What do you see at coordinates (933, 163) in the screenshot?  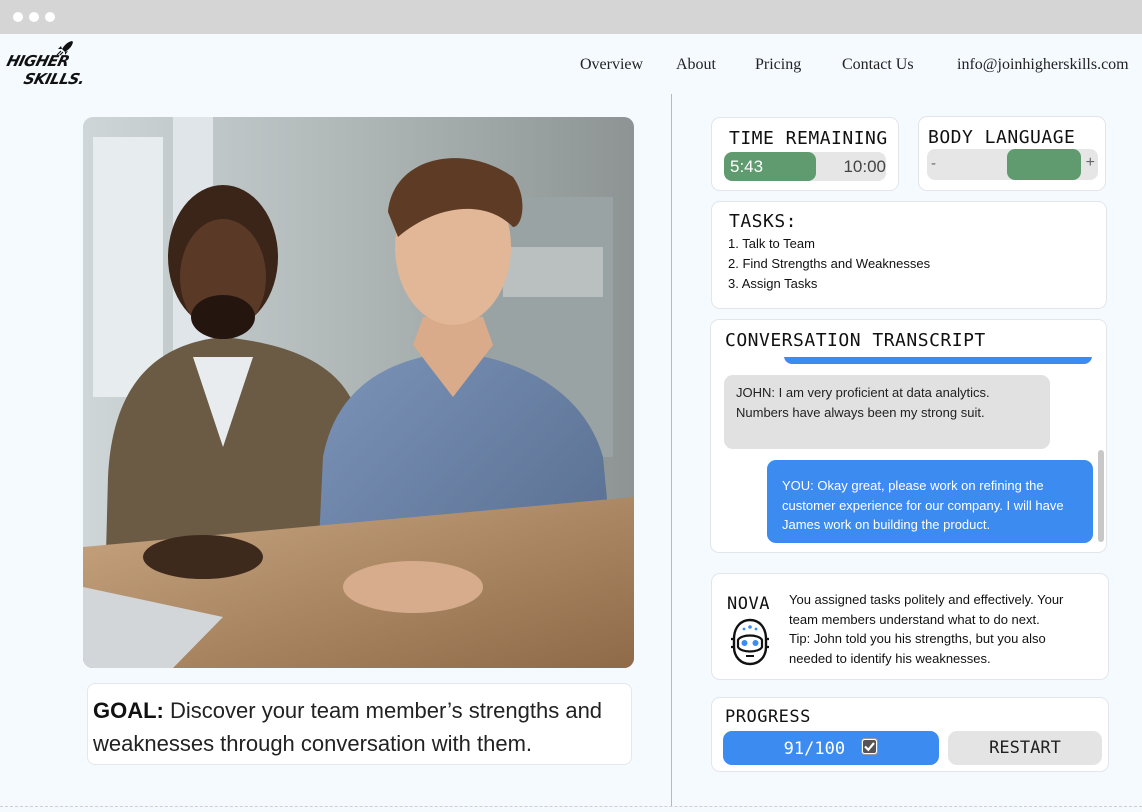 I see `body-language-minus: -` at bounding box center [933, 163].